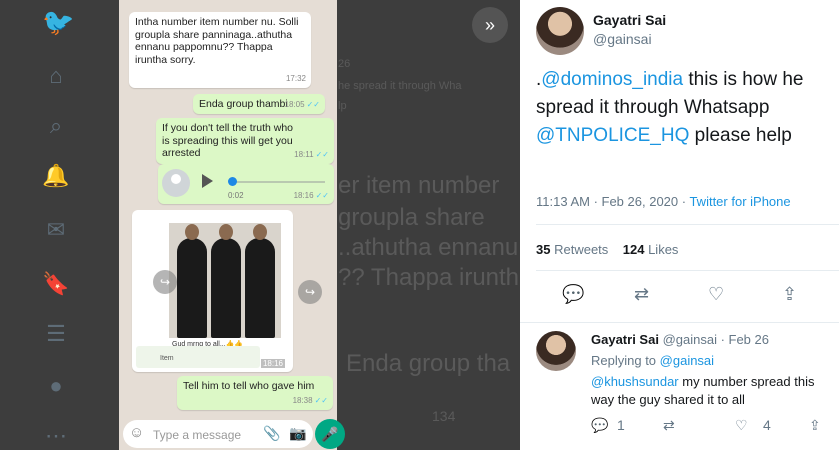 The height and width of the screenshot is (450, 839). What do you see at coordinates (302, 400) in the screenshot?
I see `message-time: 18:38` at bounding box center [302, 400].